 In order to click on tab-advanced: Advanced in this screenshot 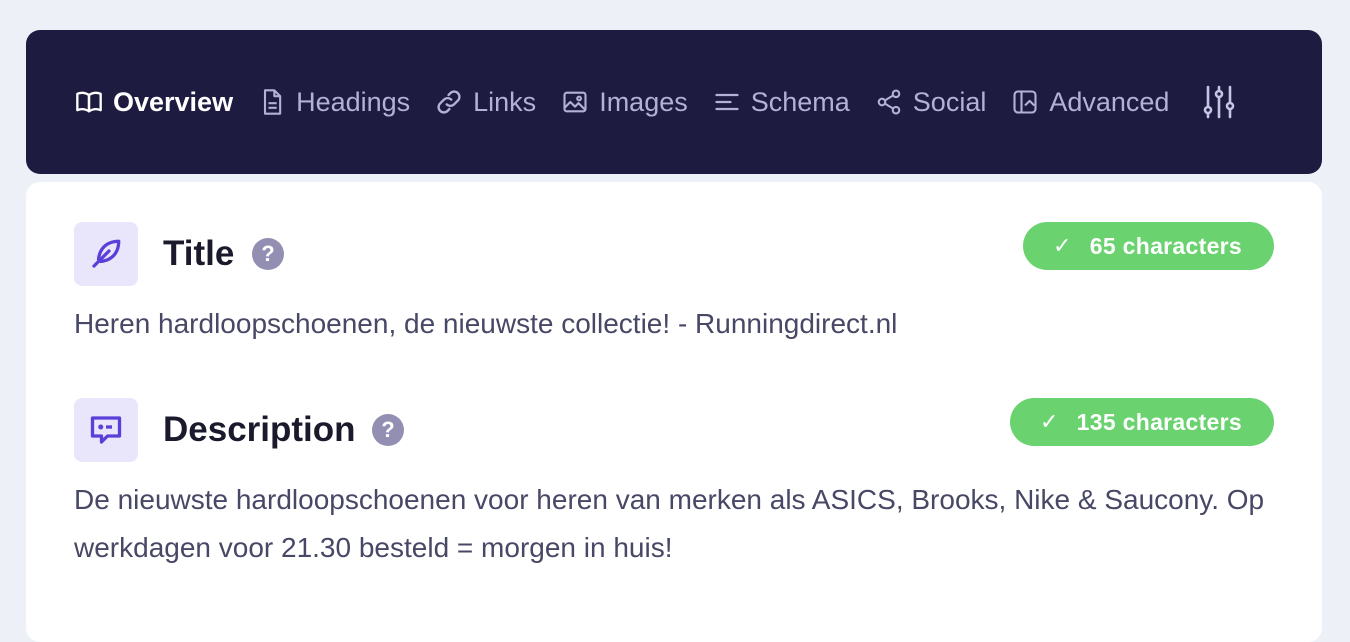, I will do `click(1089, 102)`.